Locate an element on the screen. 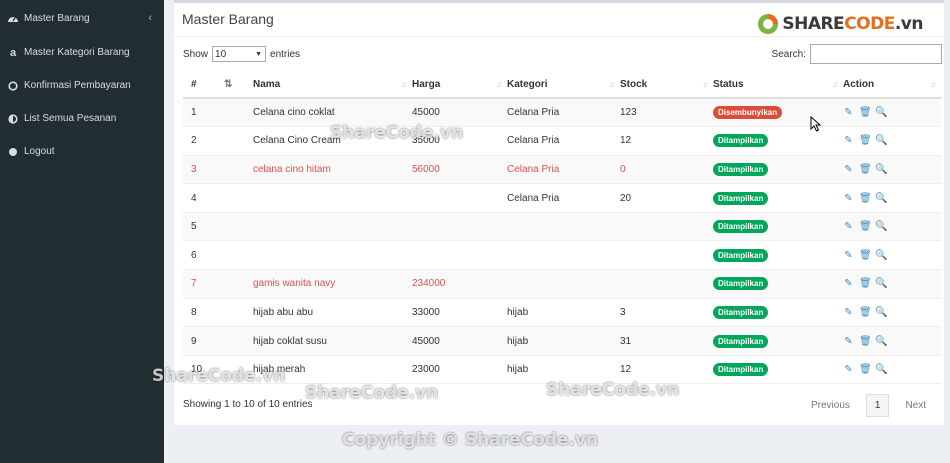  mouse-cursor-icon is located at coordinates (816, 124).